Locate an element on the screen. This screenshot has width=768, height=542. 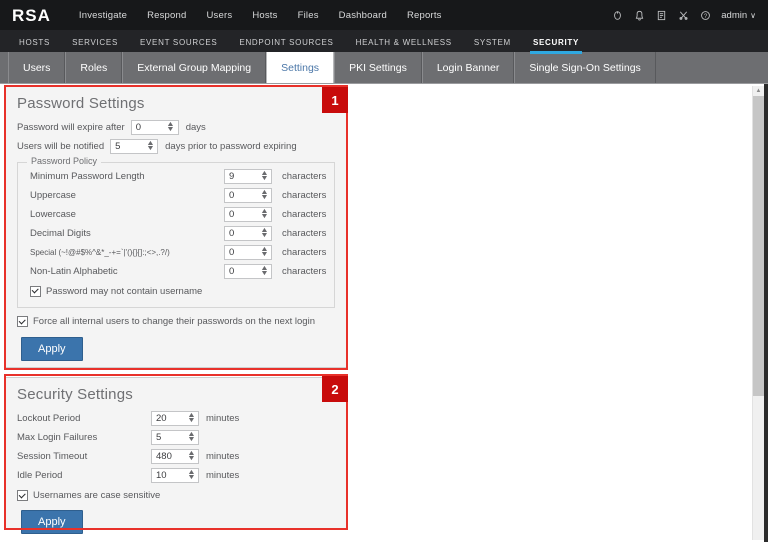
nav-item-users: Users is located at coordinates (220, 15).